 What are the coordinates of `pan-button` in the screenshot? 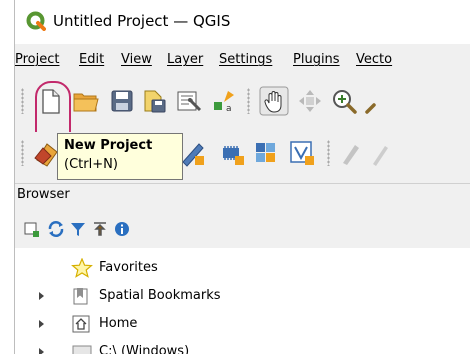 It's located at (274, 101).